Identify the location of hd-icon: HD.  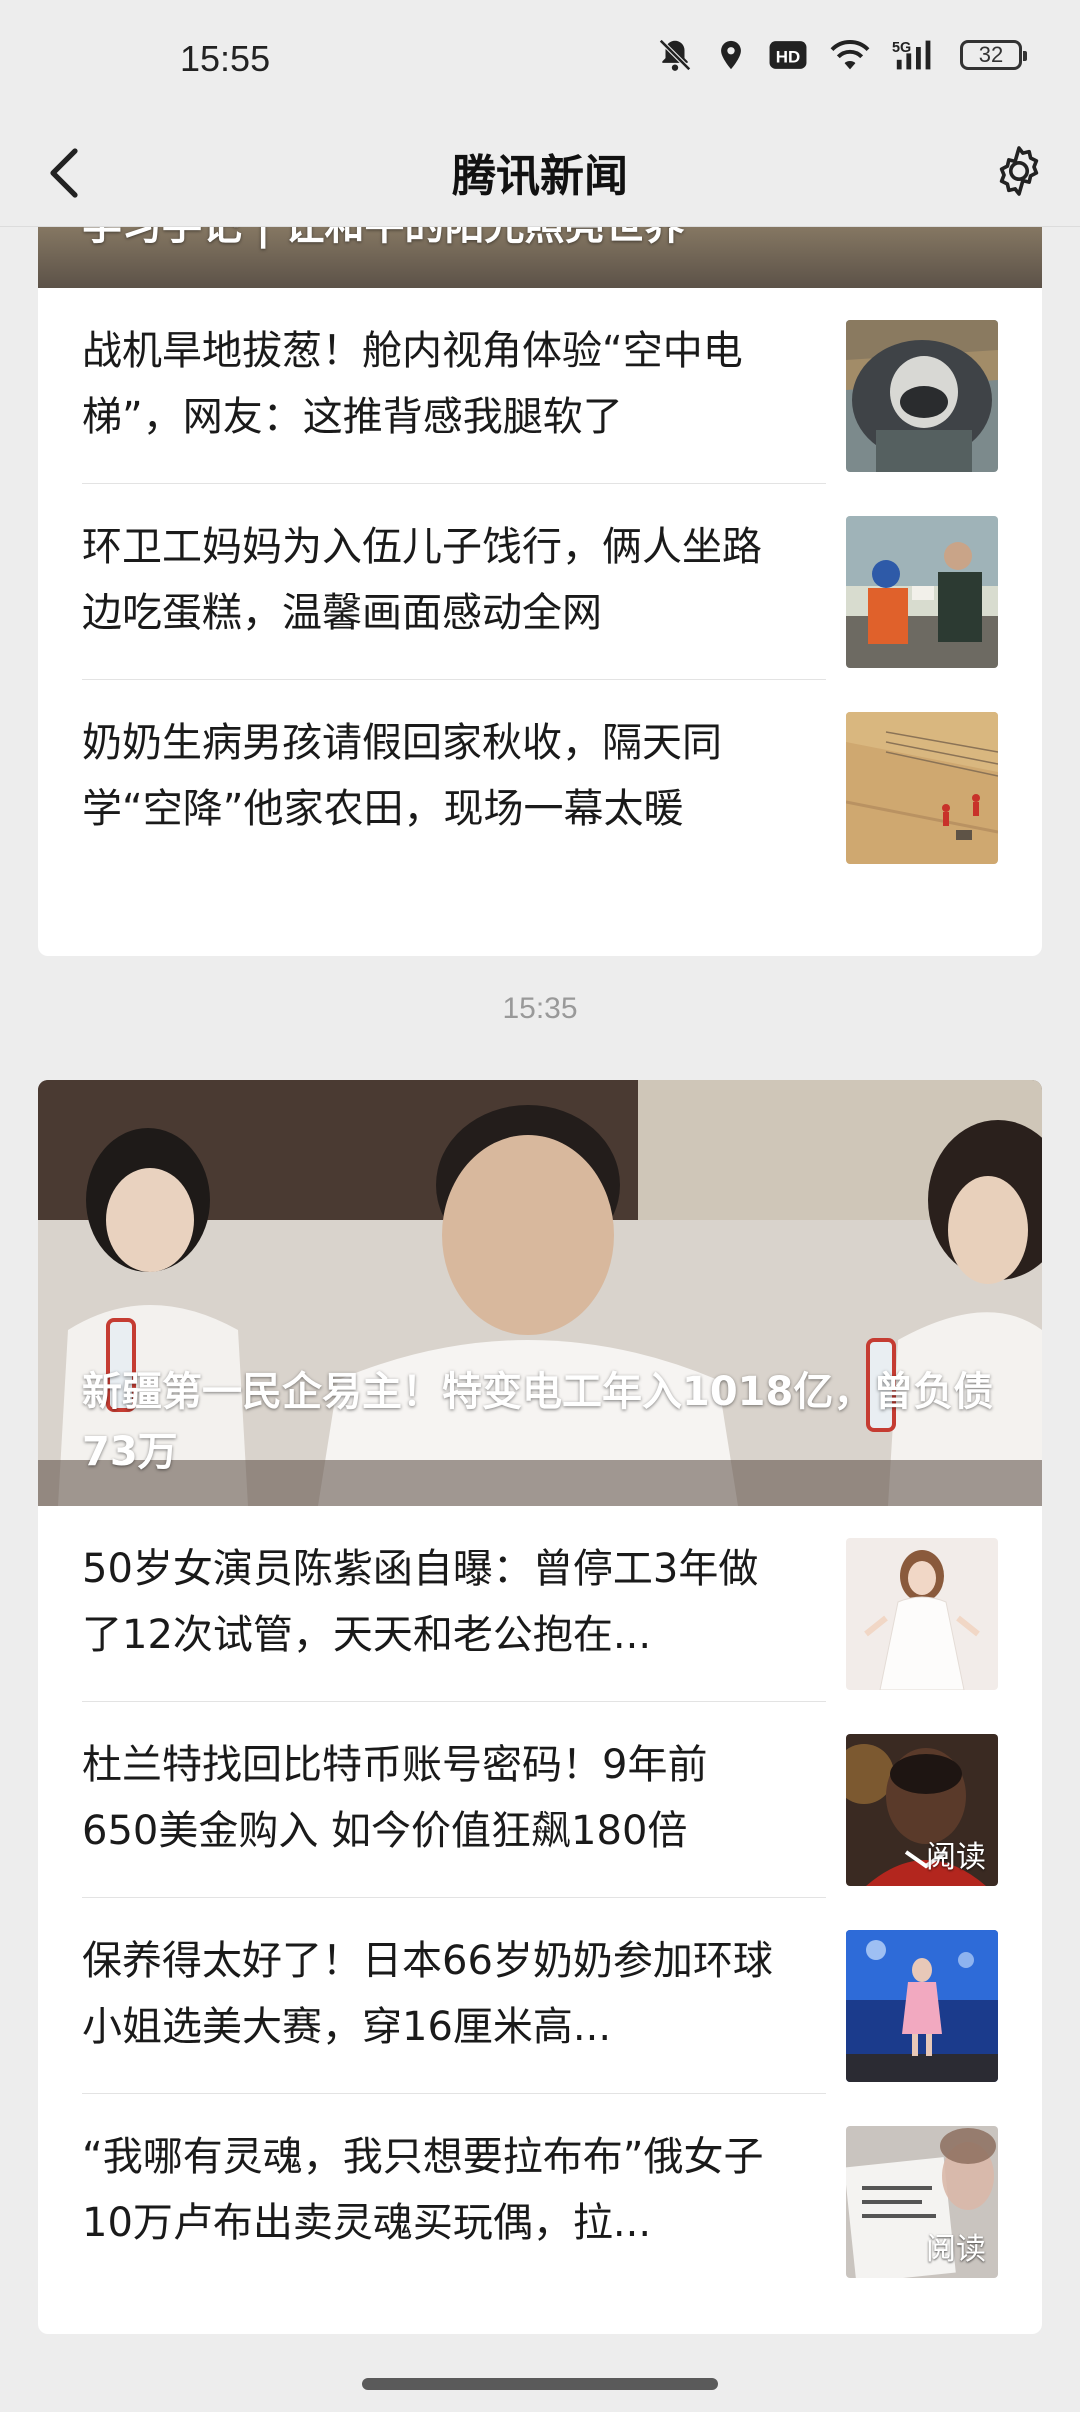
(788, 55).